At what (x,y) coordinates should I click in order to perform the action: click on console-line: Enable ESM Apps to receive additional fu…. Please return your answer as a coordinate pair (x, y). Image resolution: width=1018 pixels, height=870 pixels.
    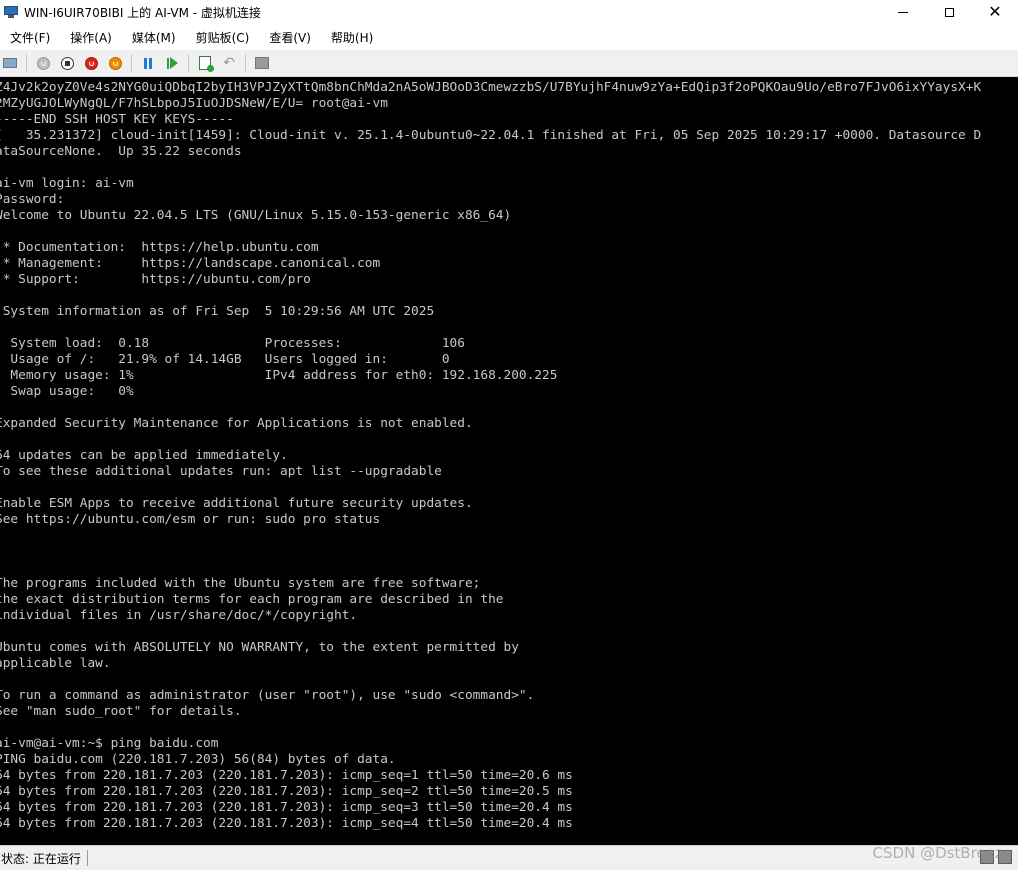
    Looking at the image, I should click on (236, 503).